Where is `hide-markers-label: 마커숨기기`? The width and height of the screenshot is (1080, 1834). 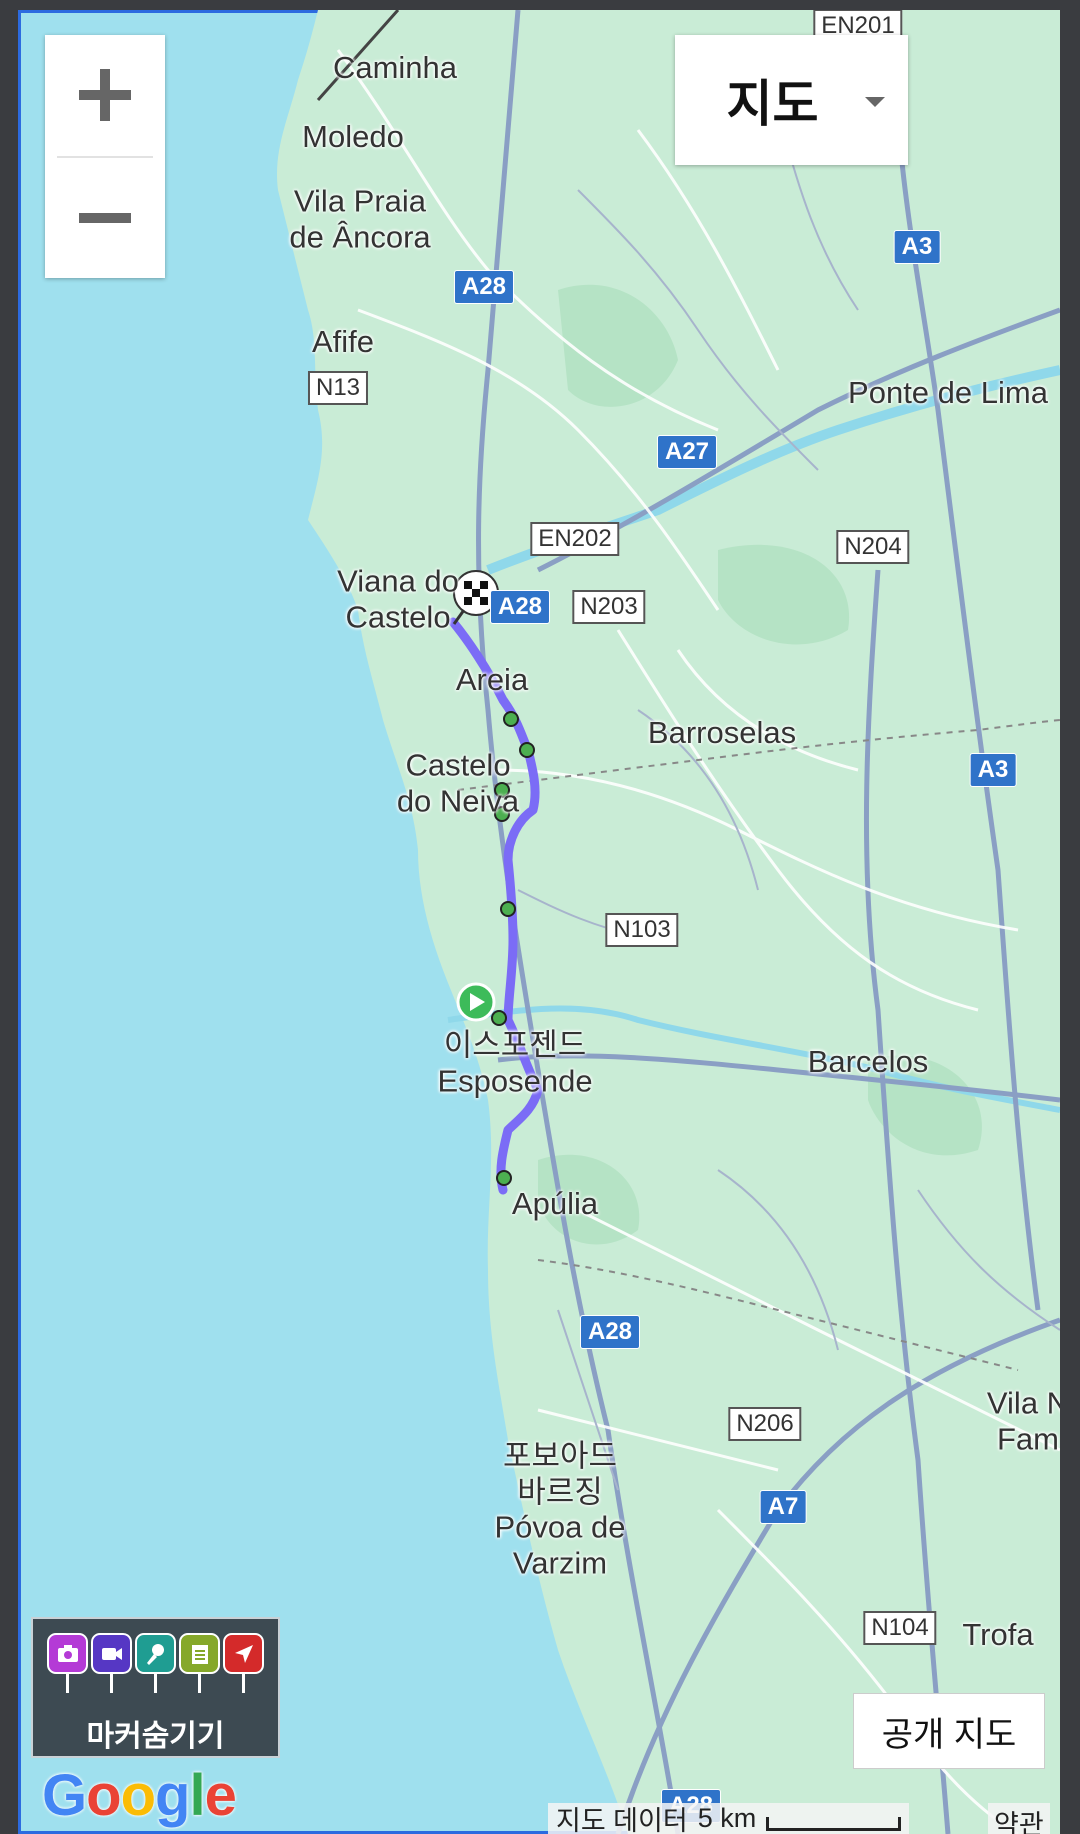 hide-markers-label: 마커숨기기 is located at coordinates (155, 1736).